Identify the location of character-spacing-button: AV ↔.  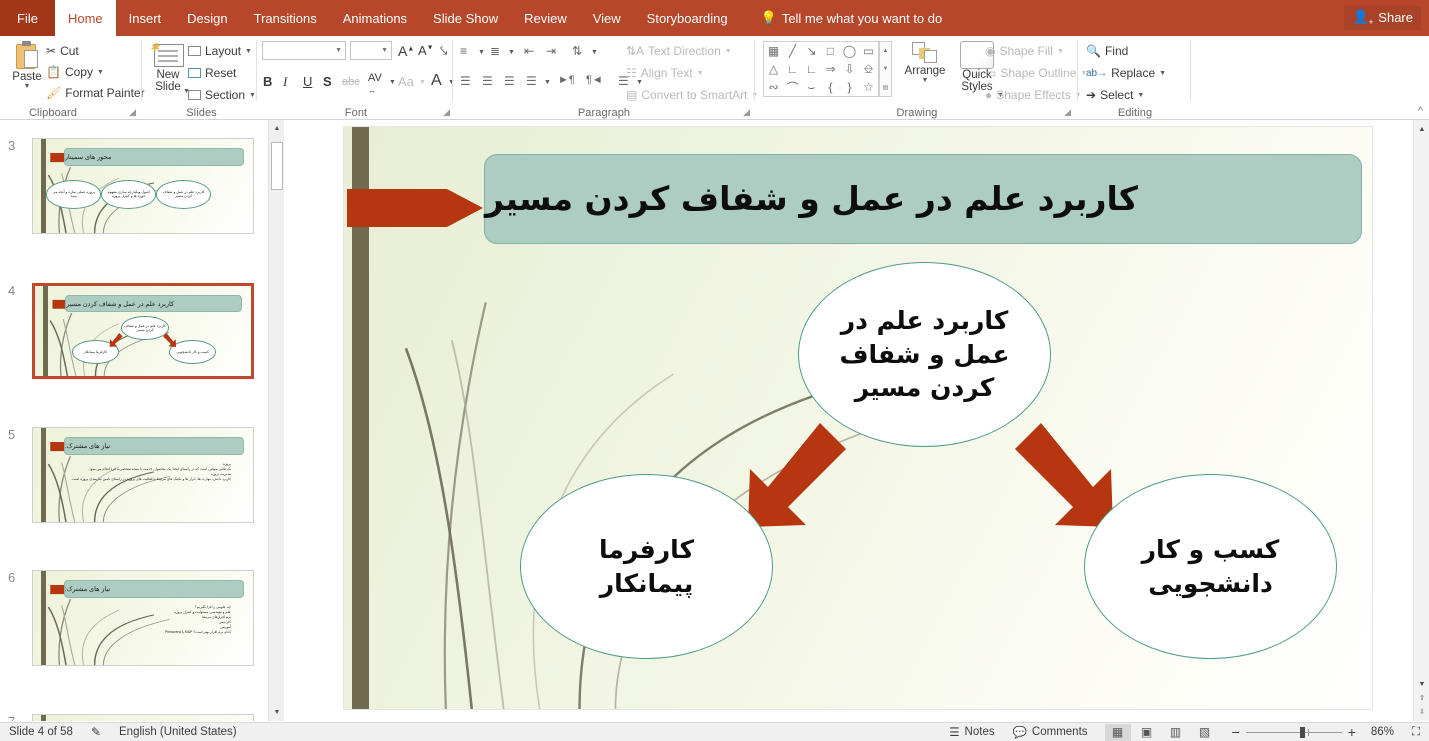
(375, 84).